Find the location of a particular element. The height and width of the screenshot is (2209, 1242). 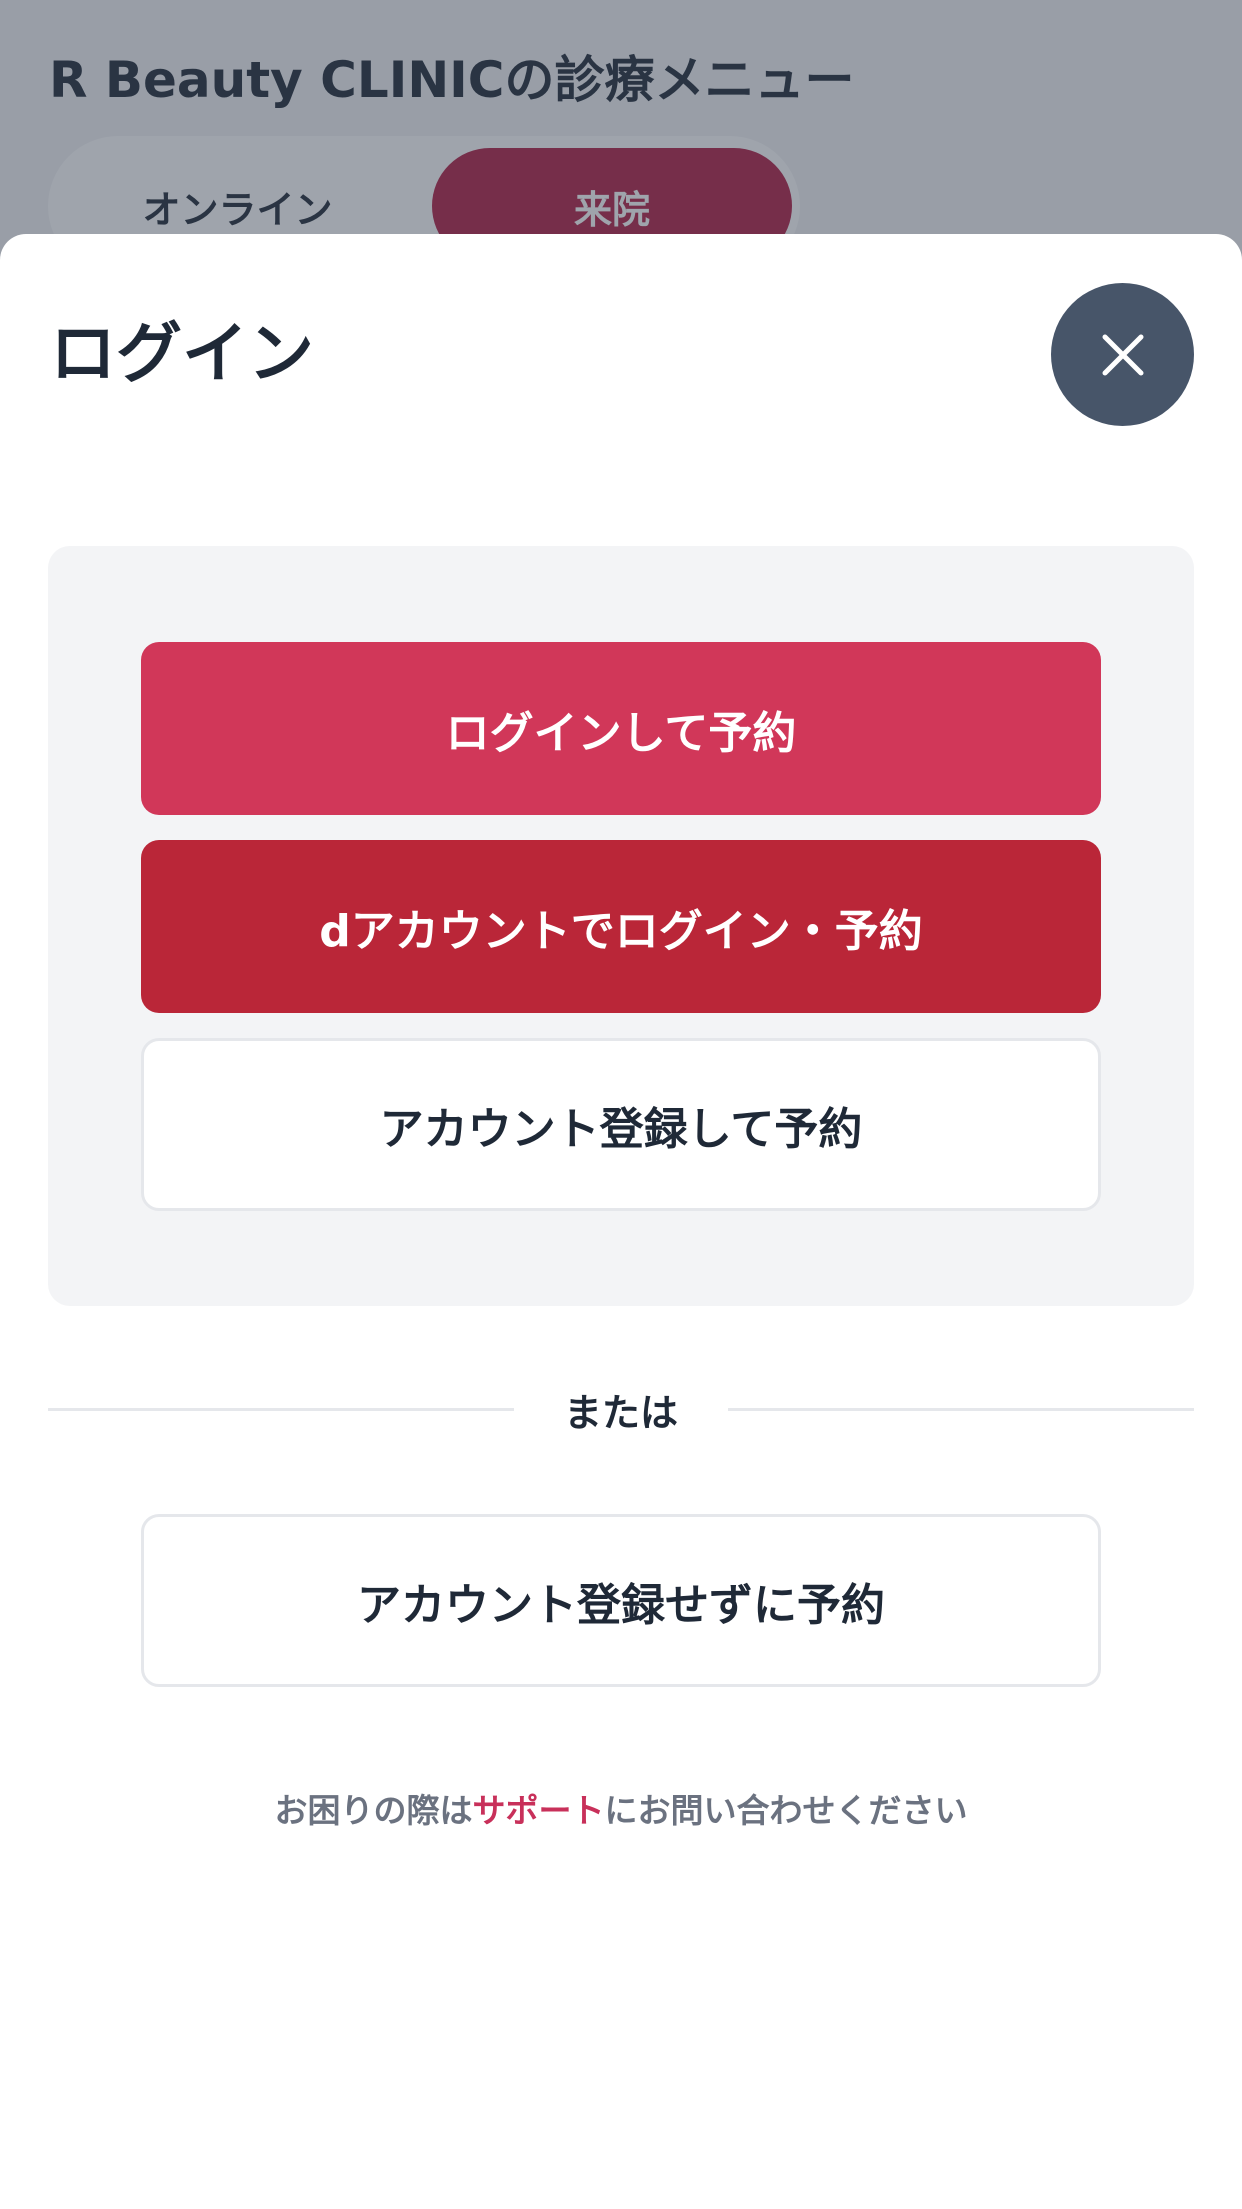

help-text-after: にお問い合わせください is located at coordinates (786, 1810).